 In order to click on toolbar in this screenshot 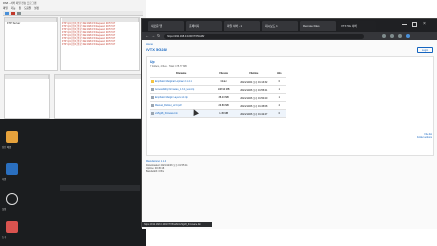, I will do `click(73, 13)`.